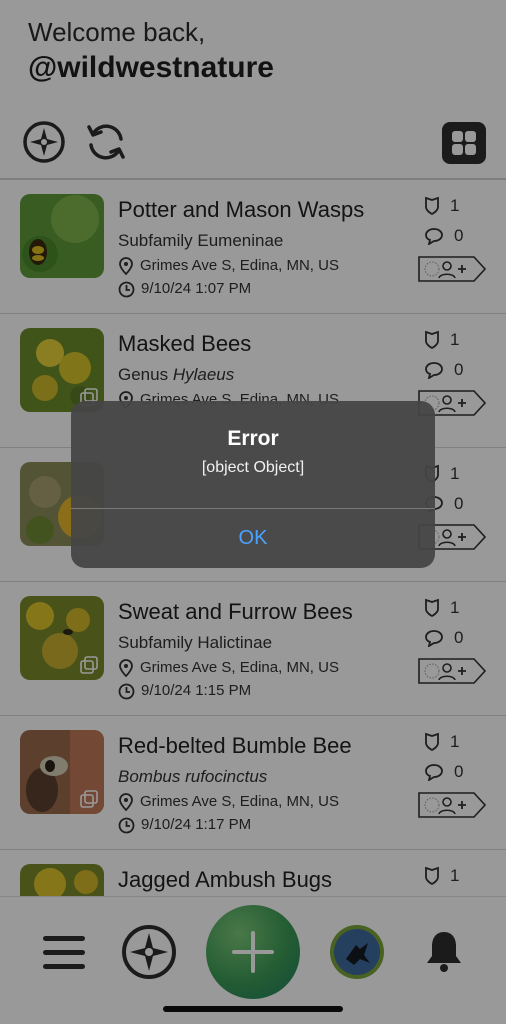  What do you see at coordinates (253, 467) in the screenshot?
I see `dialog-message: [object Object]` at bounding box center [253, 467].